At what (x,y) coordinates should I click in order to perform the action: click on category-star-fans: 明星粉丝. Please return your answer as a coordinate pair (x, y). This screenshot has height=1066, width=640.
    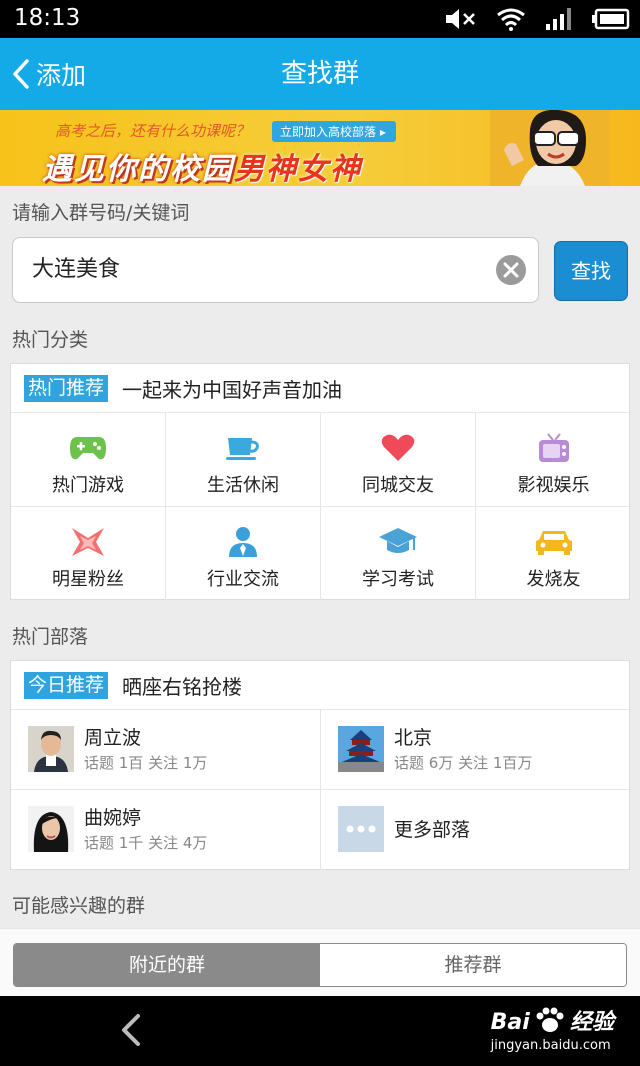
    Looking at the image, I should click on (88, 554).